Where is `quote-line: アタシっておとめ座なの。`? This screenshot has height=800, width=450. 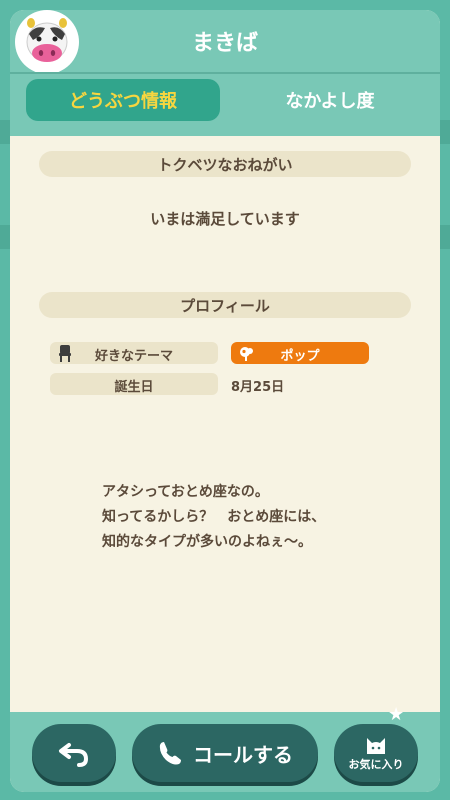 quote-line: アタシっておとめ座なの。 is located at coordinates (185, 492).